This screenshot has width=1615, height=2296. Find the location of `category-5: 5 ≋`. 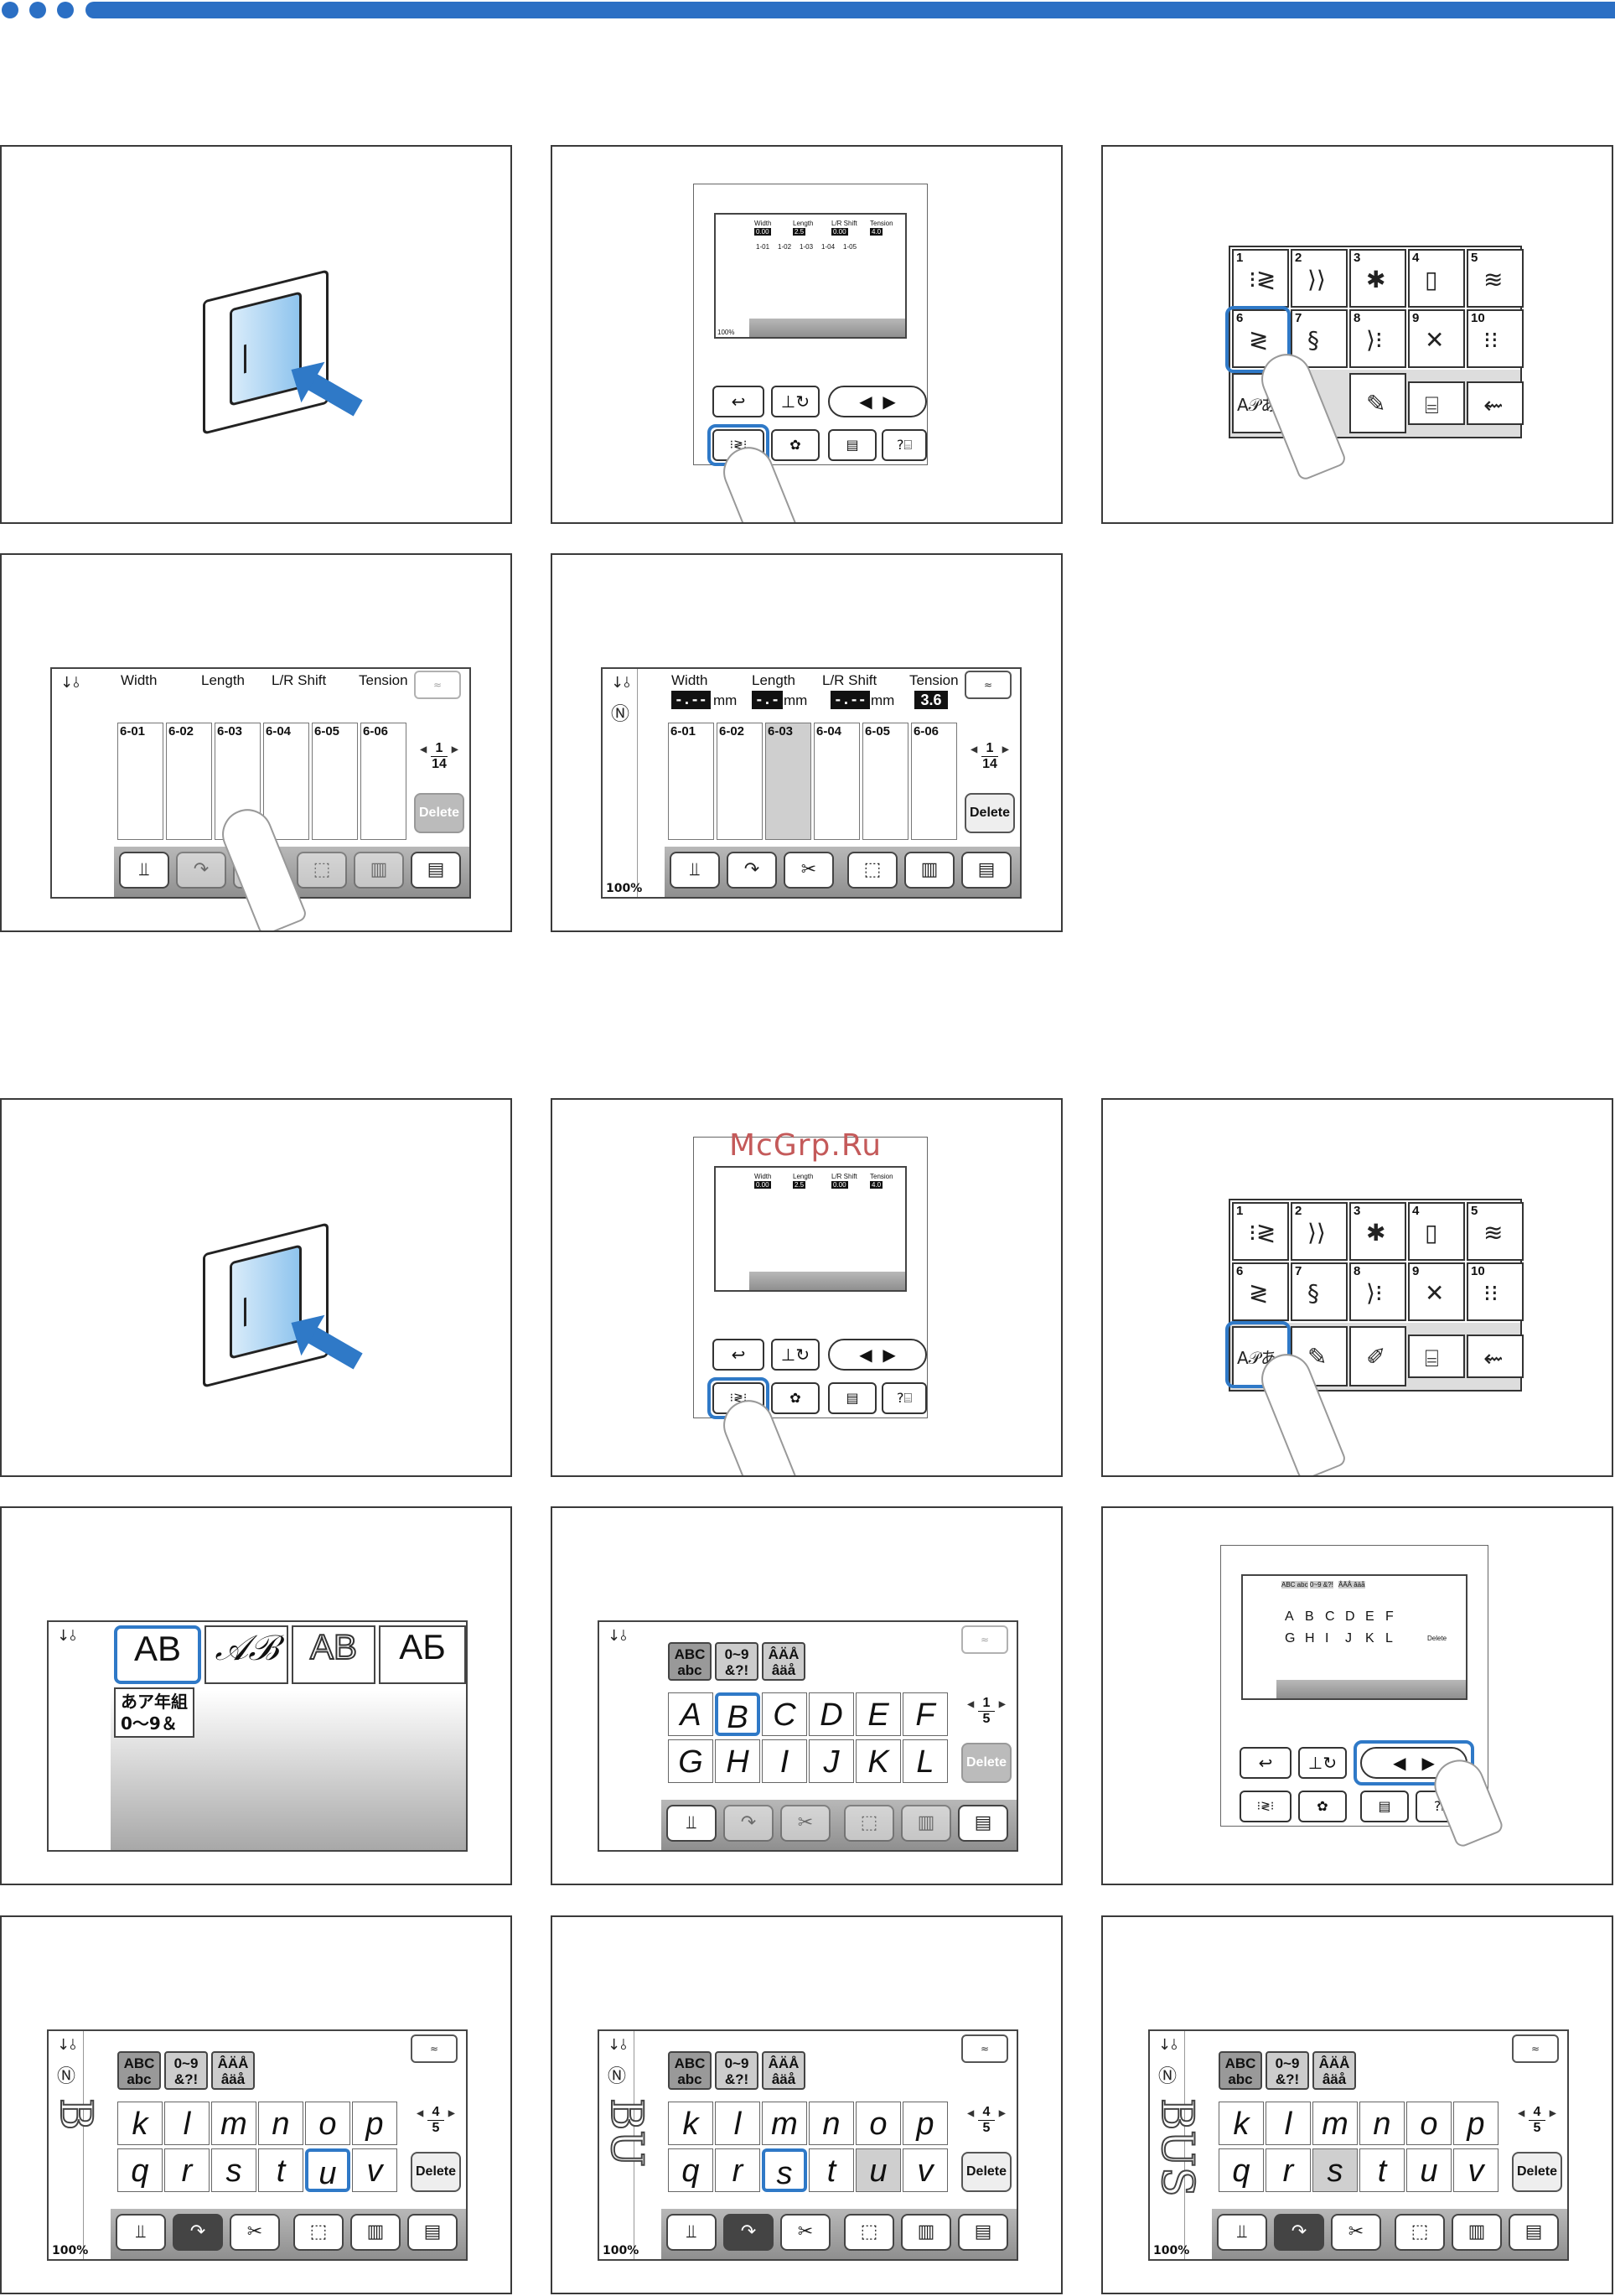

category-5: 5 ≋ is located at coordinates (1495, 1231).